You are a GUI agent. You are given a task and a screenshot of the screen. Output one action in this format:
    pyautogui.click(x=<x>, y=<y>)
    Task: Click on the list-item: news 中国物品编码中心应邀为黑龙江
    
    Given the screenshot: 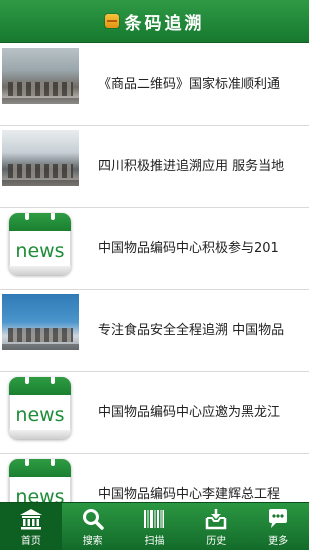 What is the action you would take?
    pyautogui.click(x=154, y=413)
    